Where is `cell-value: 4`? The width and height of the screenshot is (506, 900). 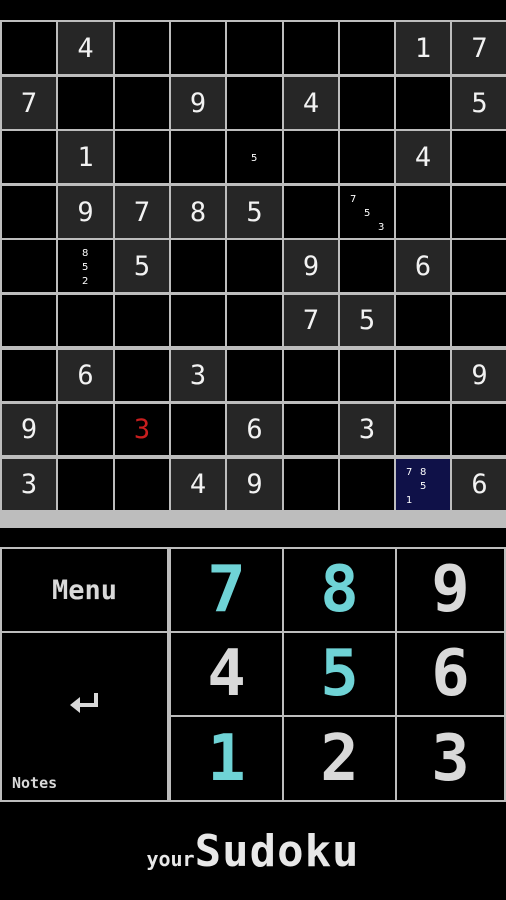
cell-value: 4 is located at coordinates (198, 484).